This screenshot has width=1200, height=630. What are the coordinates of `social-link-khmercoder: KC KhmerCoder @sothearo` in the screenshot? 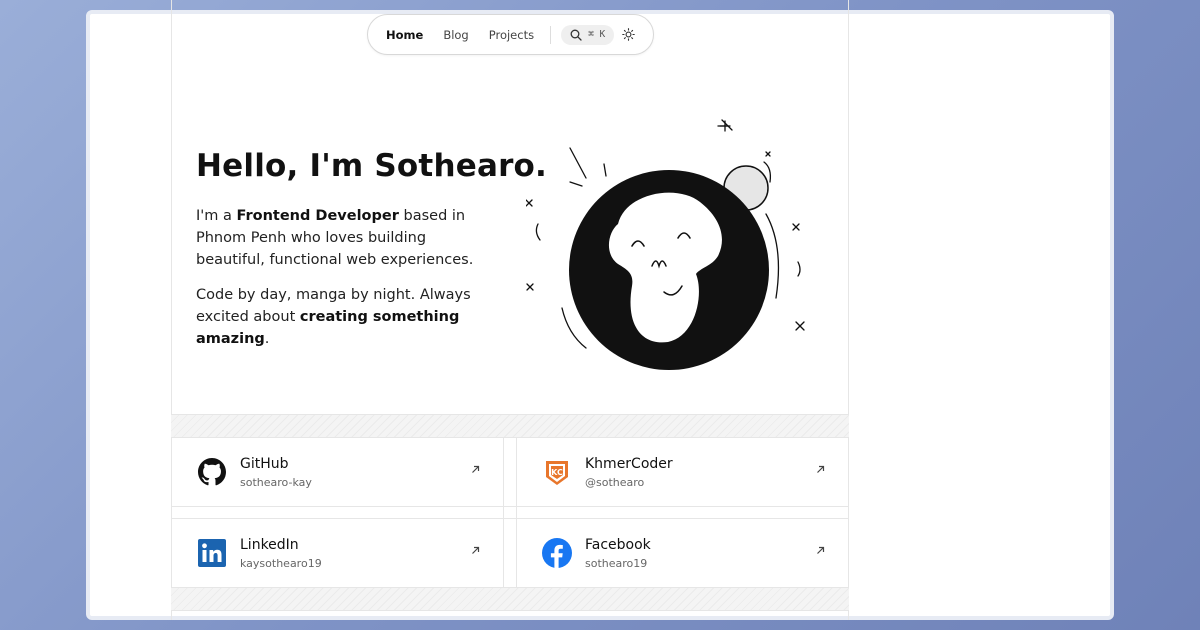 It's located at (682, 472).